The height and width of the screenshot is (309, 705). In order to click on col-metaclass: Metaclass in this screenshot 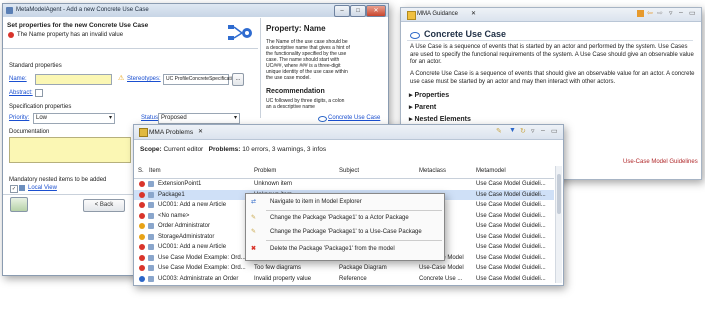, I will do `click(444, 171)`.